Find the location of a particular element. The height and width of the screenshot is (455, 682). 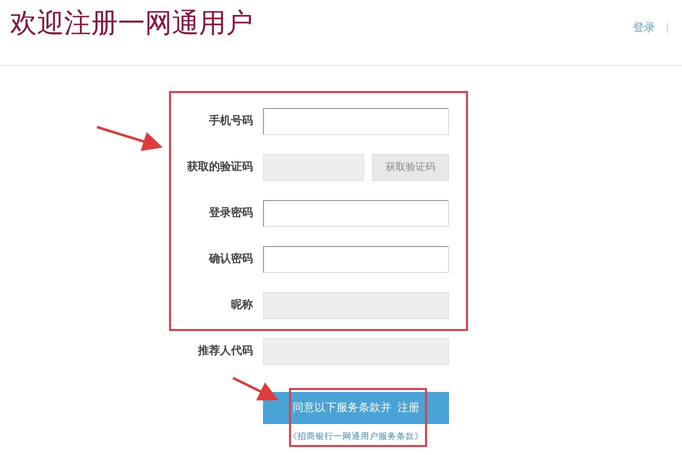

field-label: 昵称 is located at coordinates (241, 306).